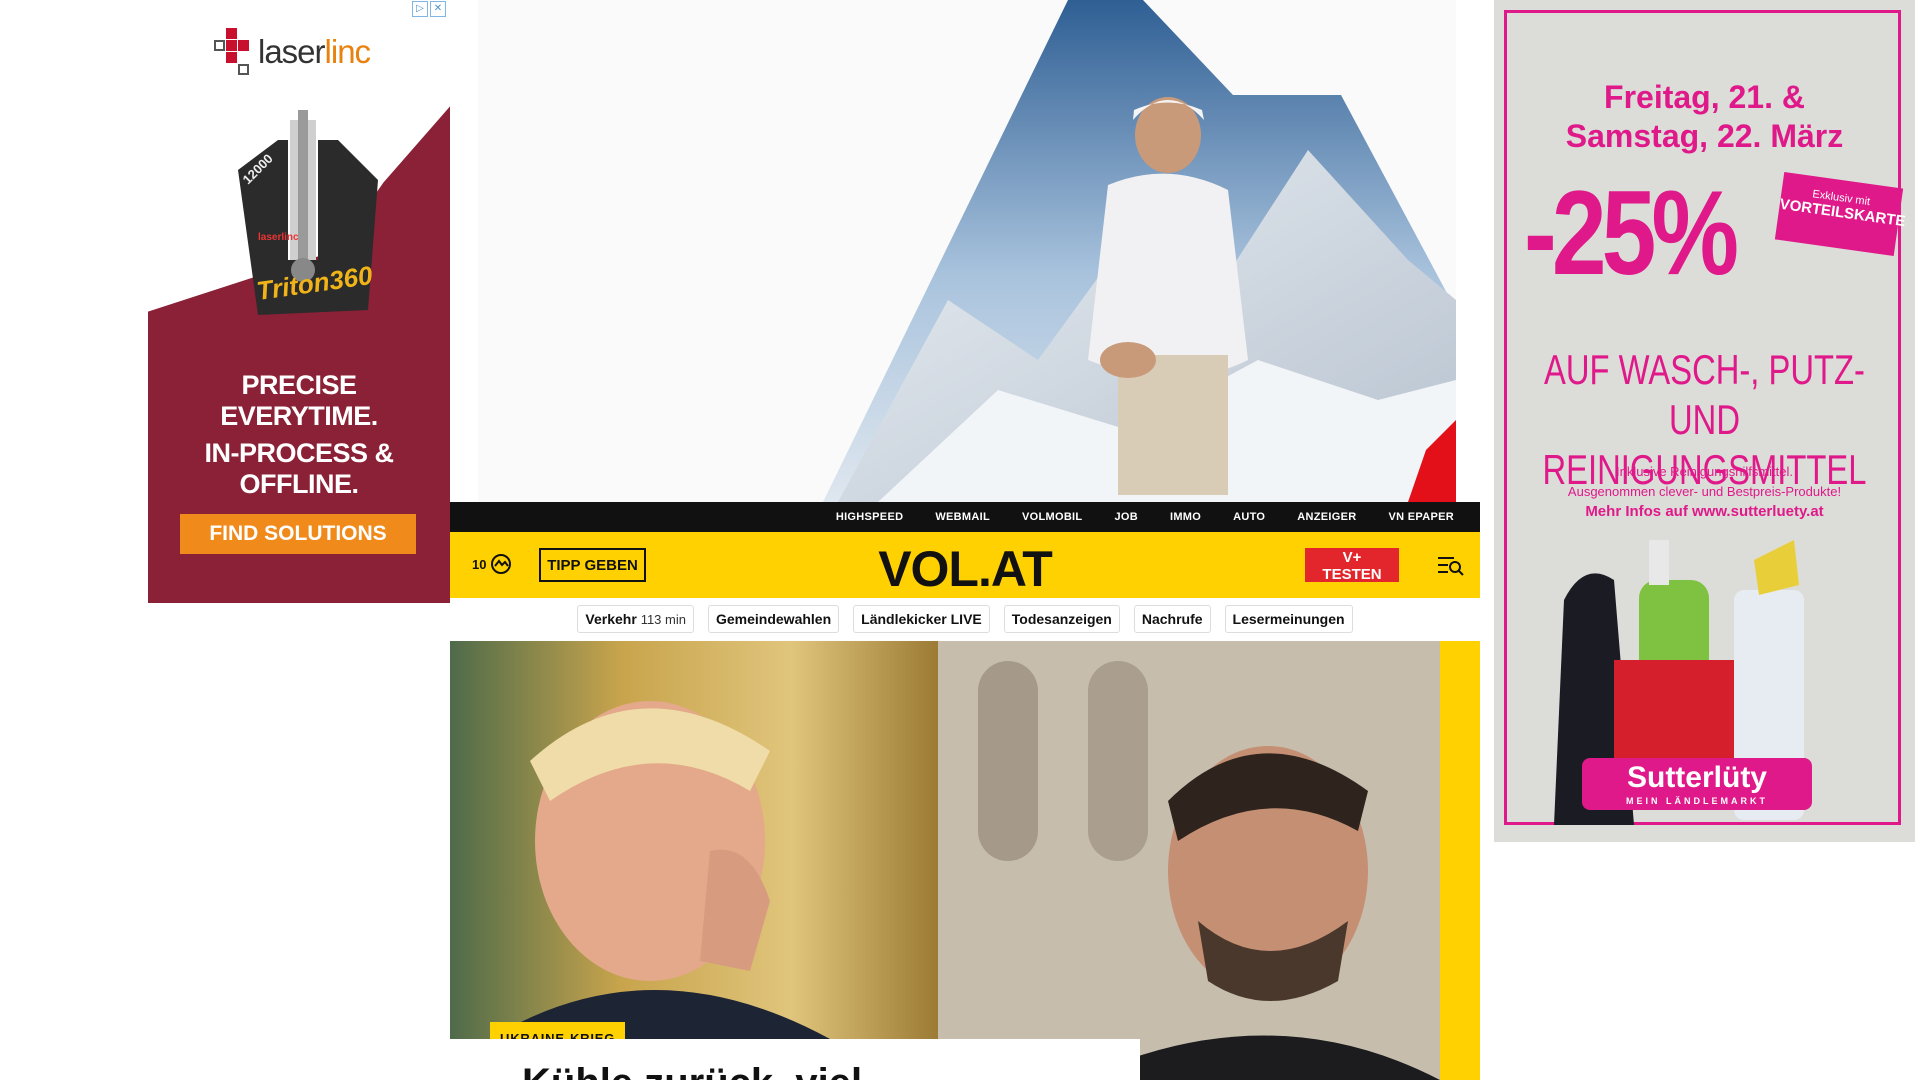 The width and height of the screenshot is (1920, 1080). Describe the element at coordinates (299, 484) in the screenshot. I see `ad-headline-line4: OFFLINE.` at that location.